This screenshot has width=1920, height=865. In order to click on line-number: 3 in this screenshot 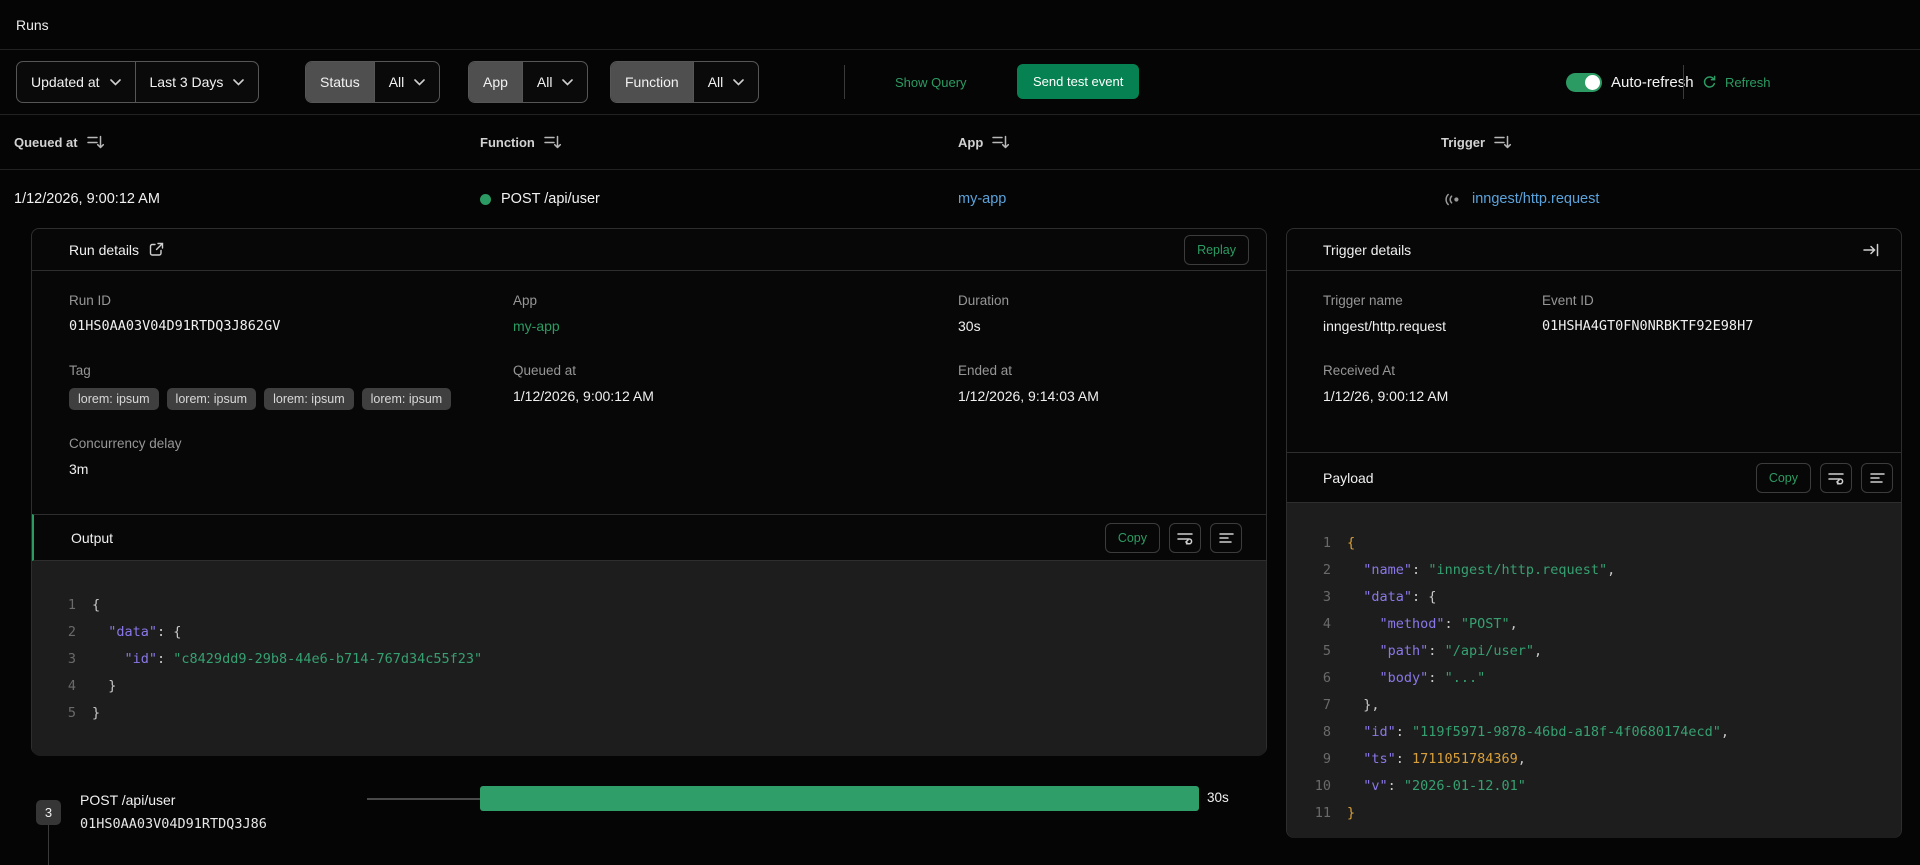, I will do `click(71, 658)`.